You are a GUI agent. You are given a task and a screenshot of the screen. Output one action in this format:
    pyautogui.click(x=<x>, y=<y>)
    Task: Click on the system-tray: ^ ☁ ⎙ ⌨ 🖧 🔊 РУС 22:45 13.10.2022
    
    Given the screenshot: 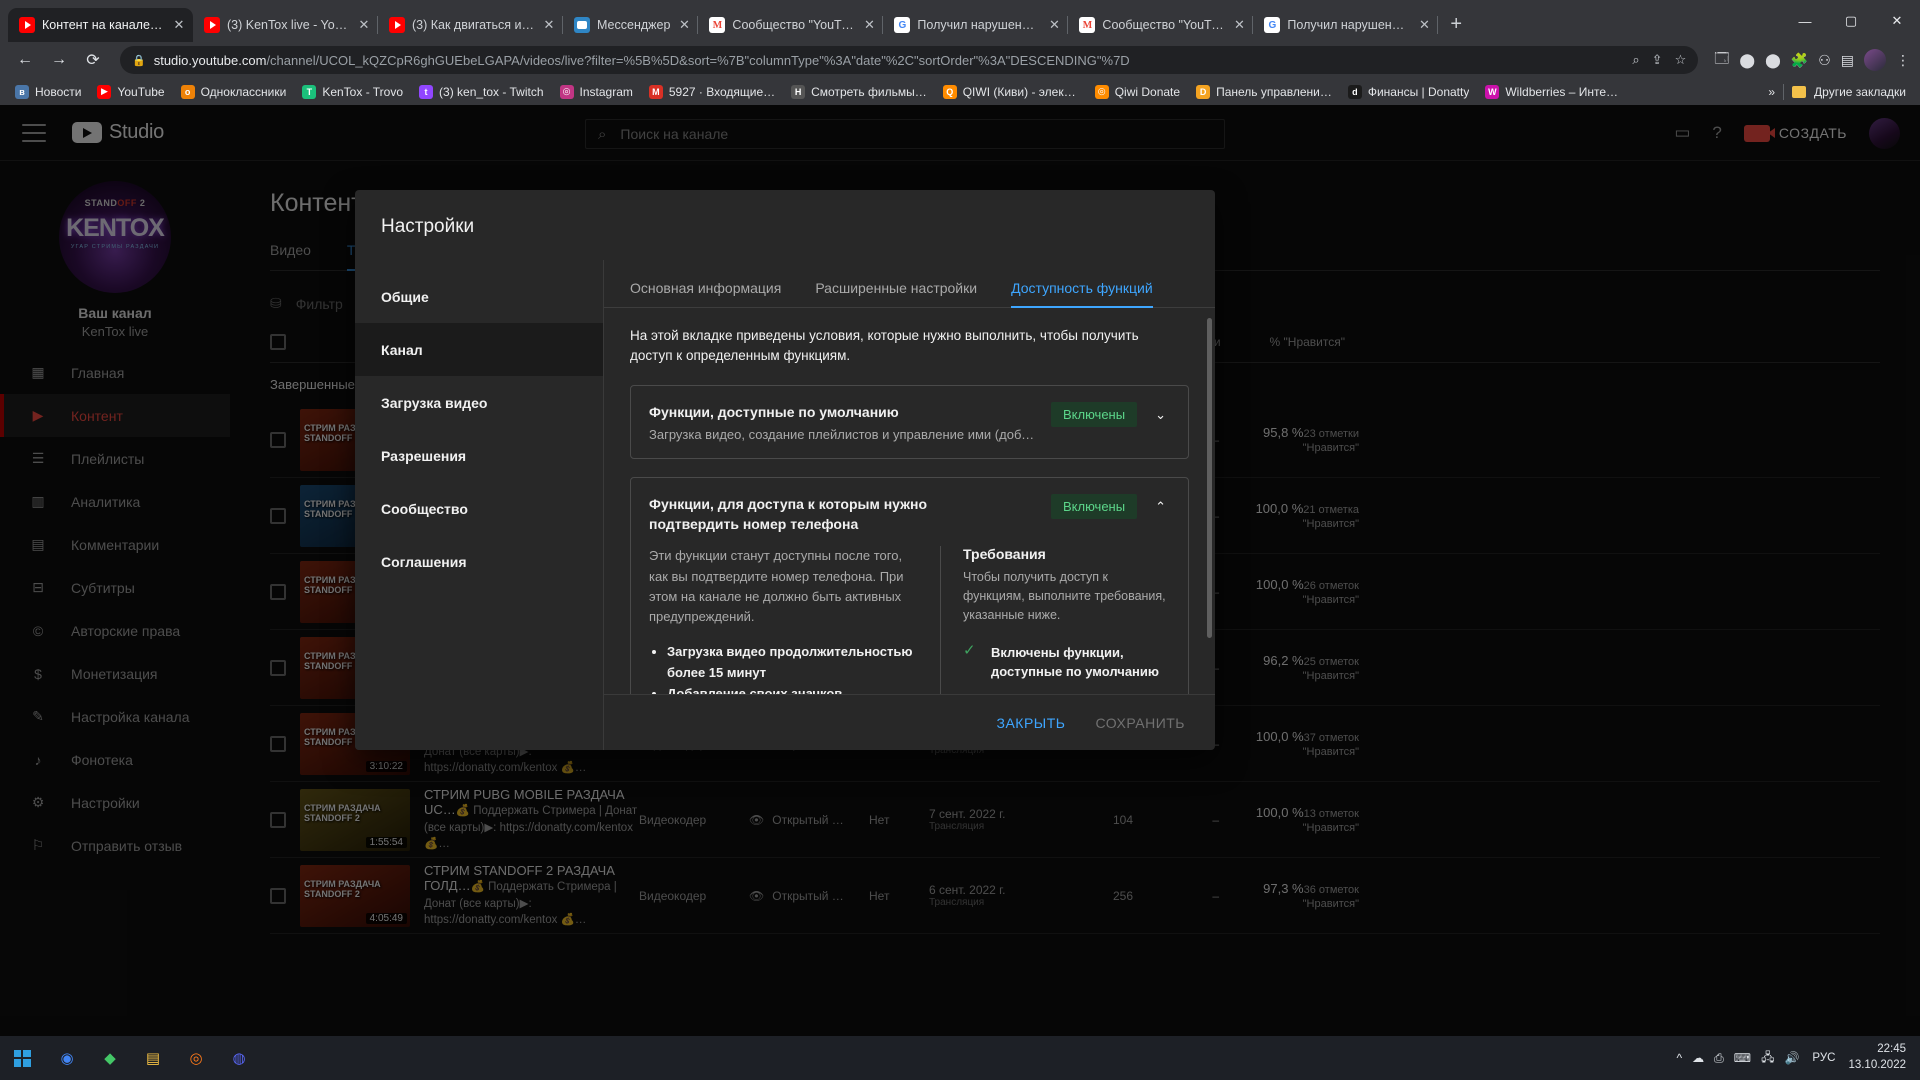 What is the action you would take?
    pyautogui.click(x=1798, y=1057)
    